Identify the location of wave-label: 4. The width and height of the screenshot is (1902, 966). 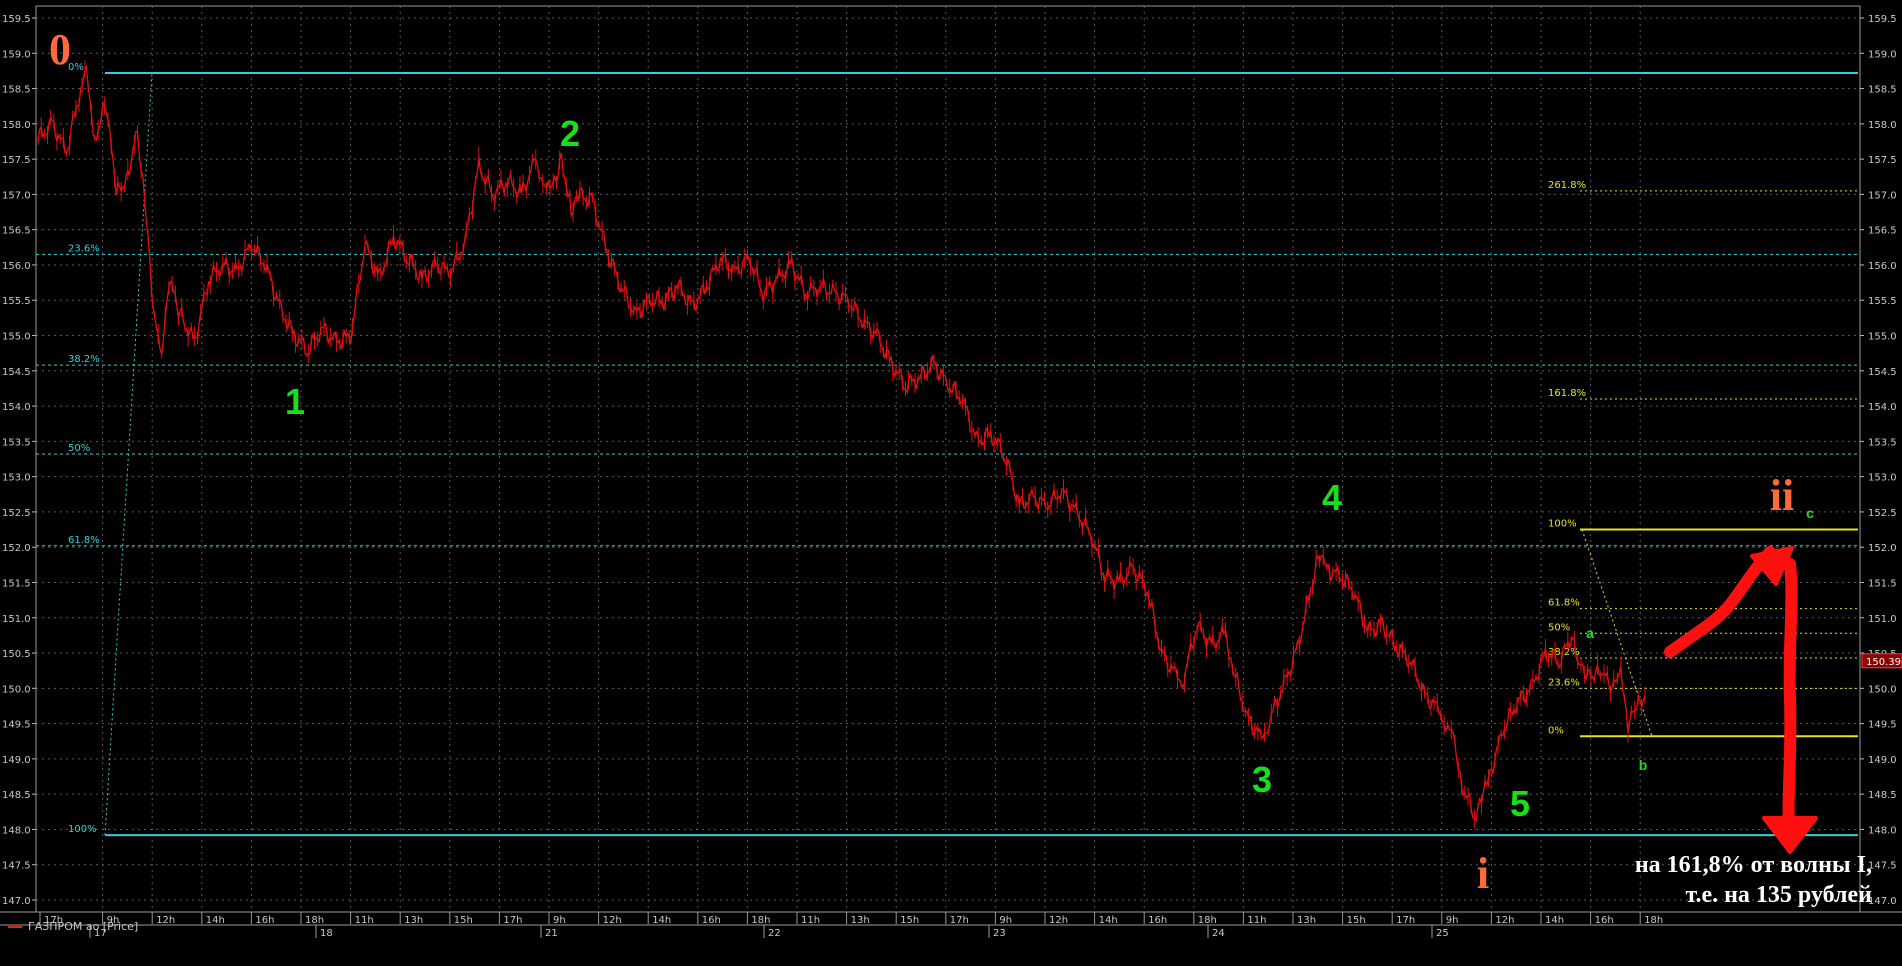
(1332, 497).